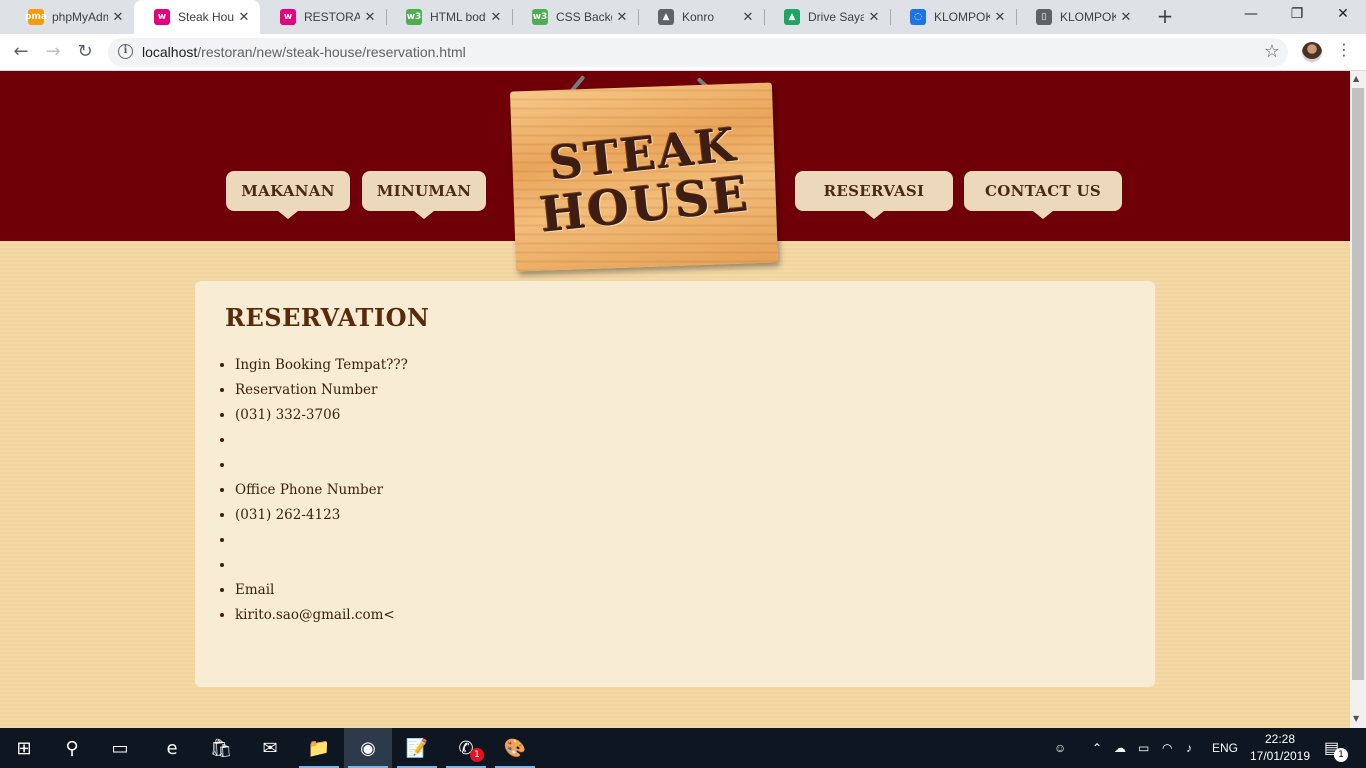 This screenshot has width=1366, height=768. Describe the element at coordinates (584, 17) in the screenshot. I see `tab-title: CSS Backgr` at that location.